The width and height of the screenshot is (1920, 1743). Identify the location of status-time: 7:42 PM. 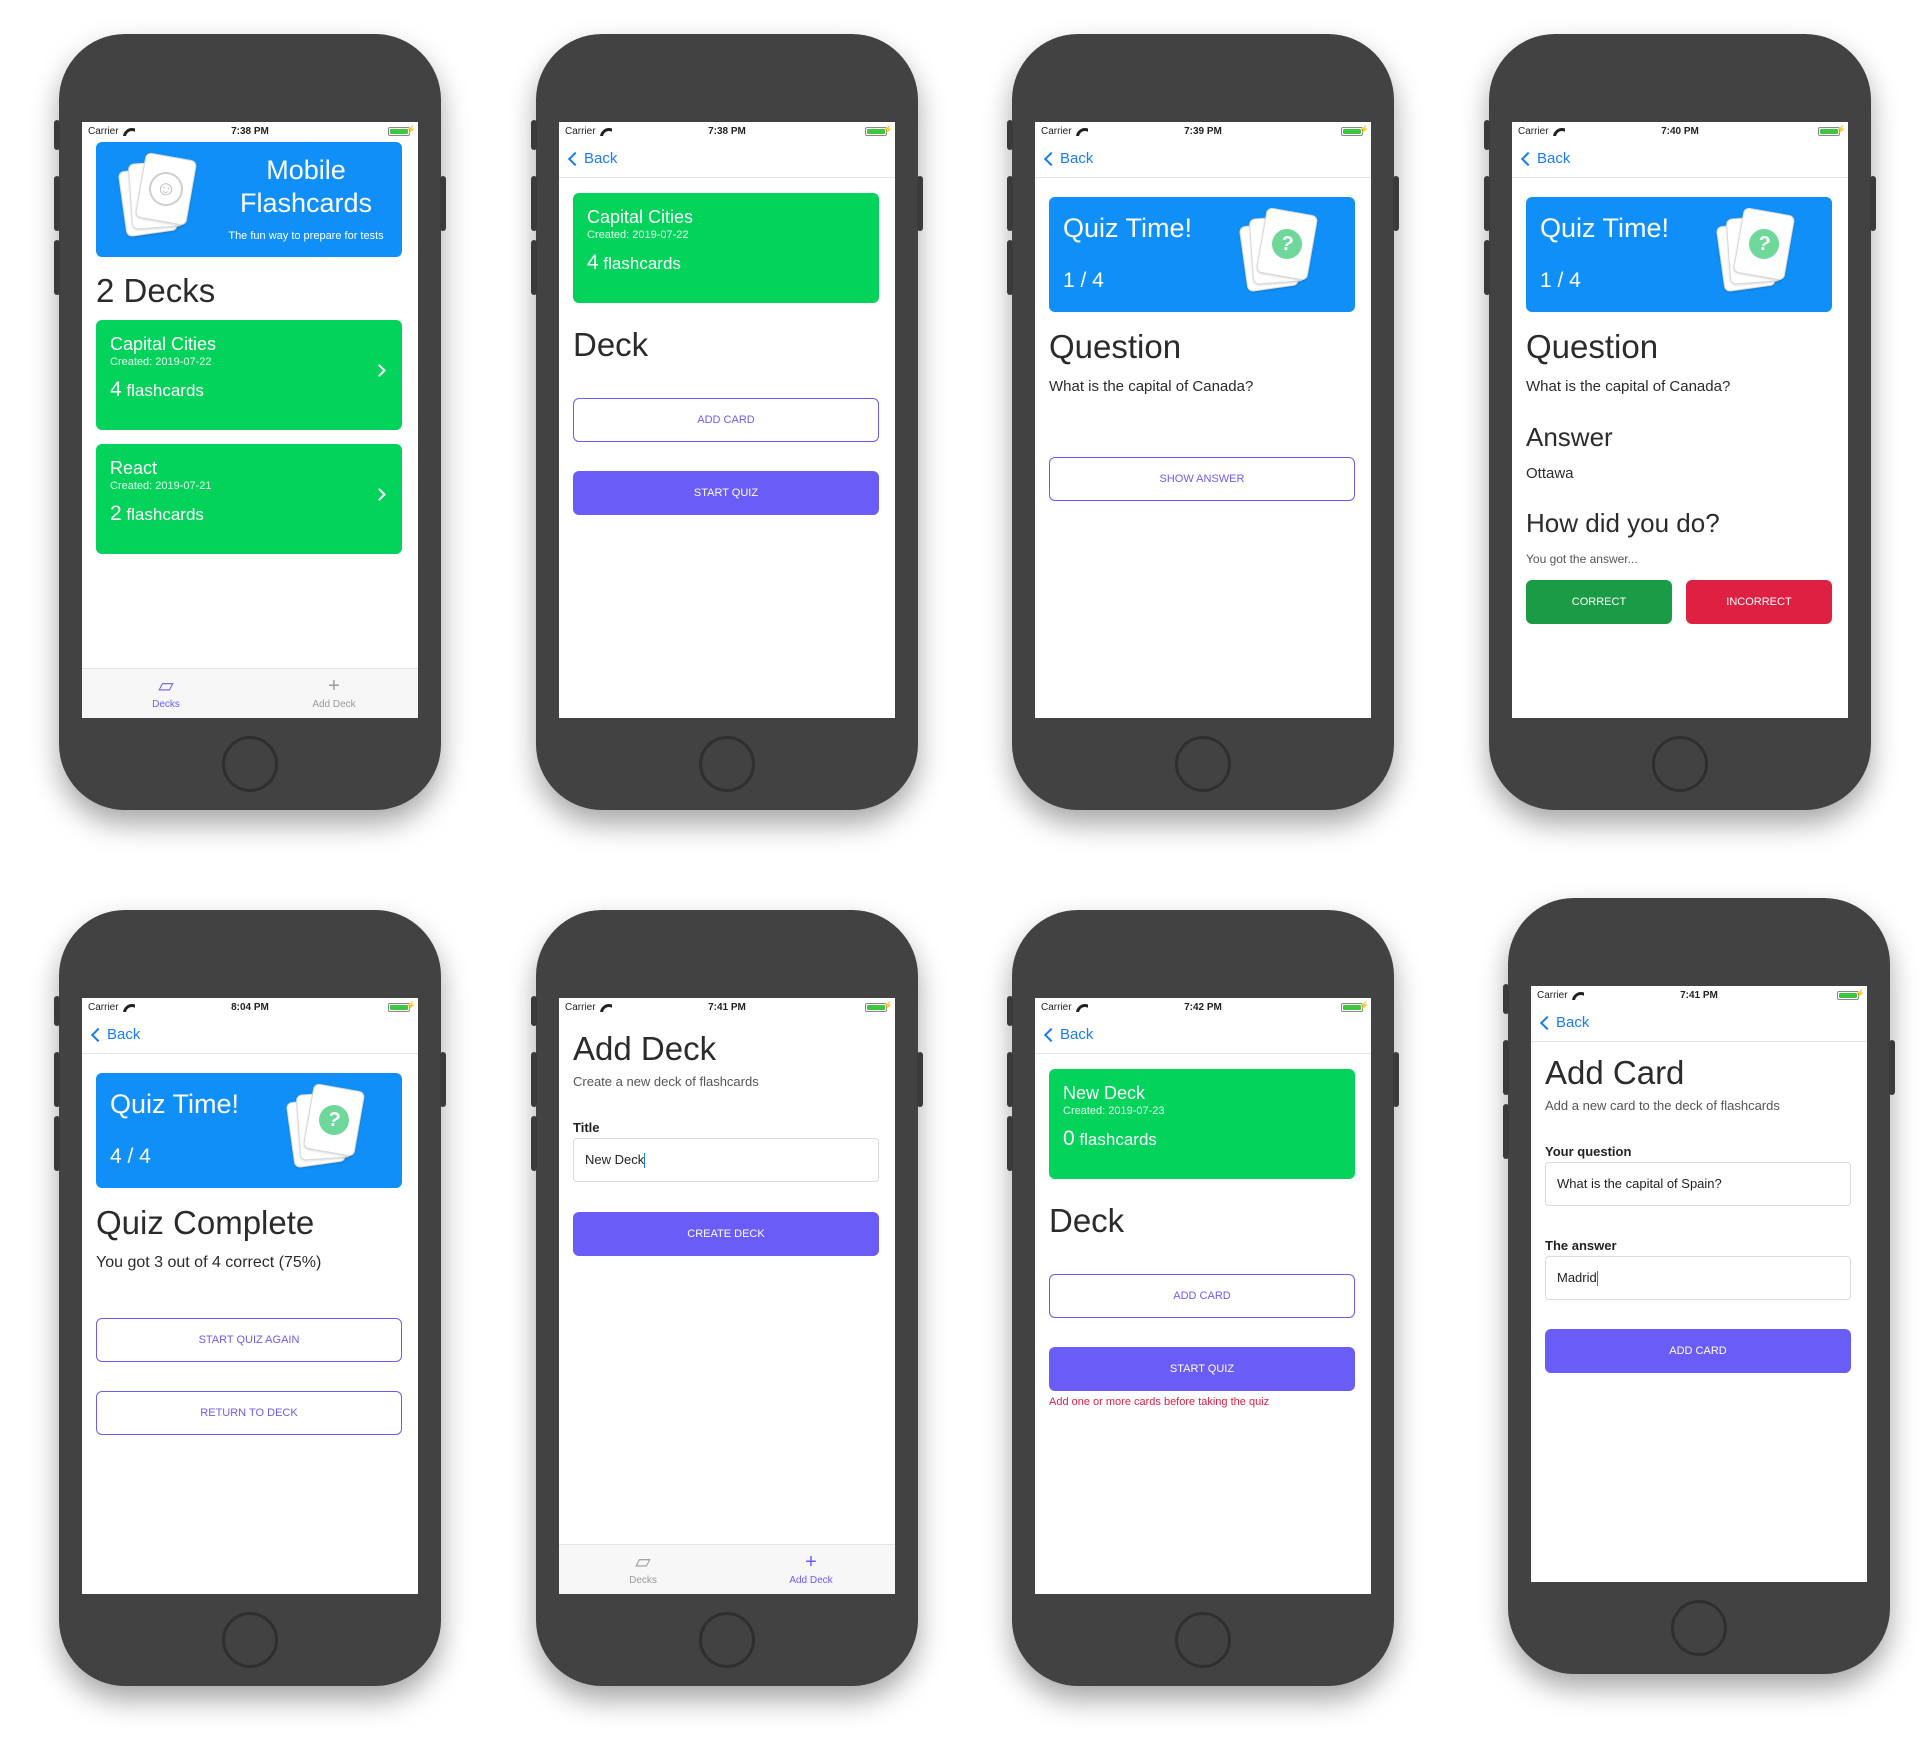
(1203, 1007).